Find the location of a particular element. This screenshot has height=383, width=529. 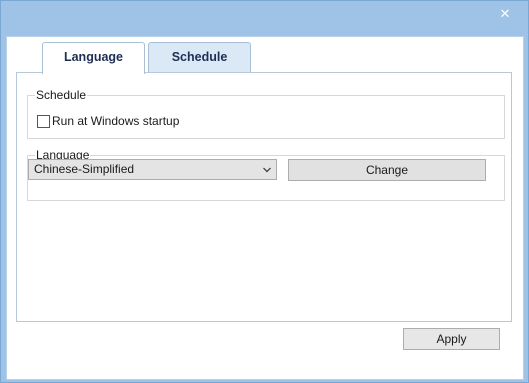

change-button: Change is located at coordinates (387, 170).